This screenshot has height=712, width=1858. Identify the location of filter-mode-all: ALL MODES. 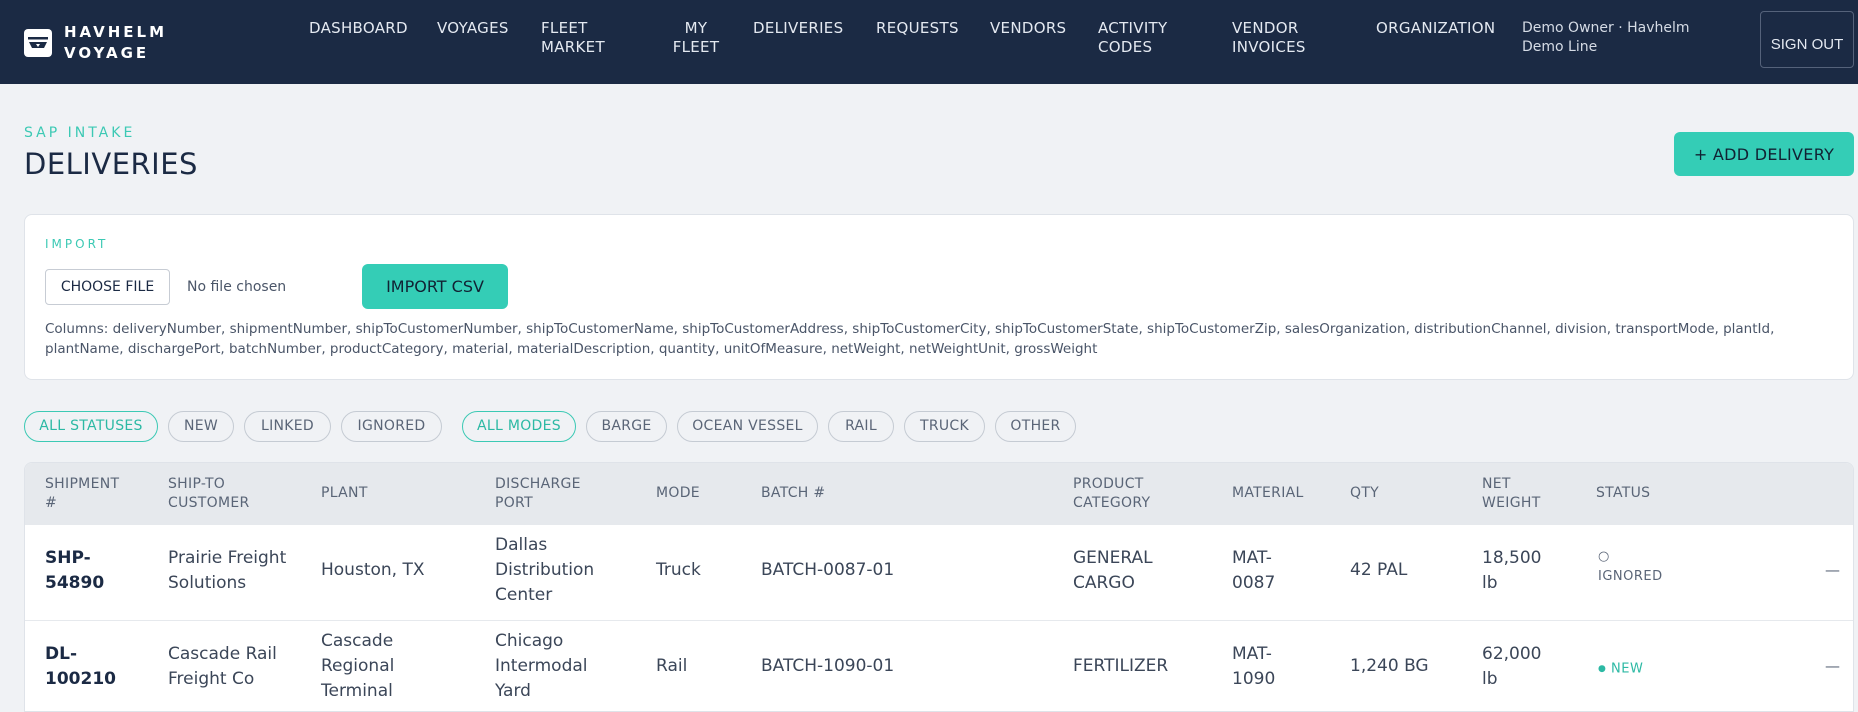
(519, 426).